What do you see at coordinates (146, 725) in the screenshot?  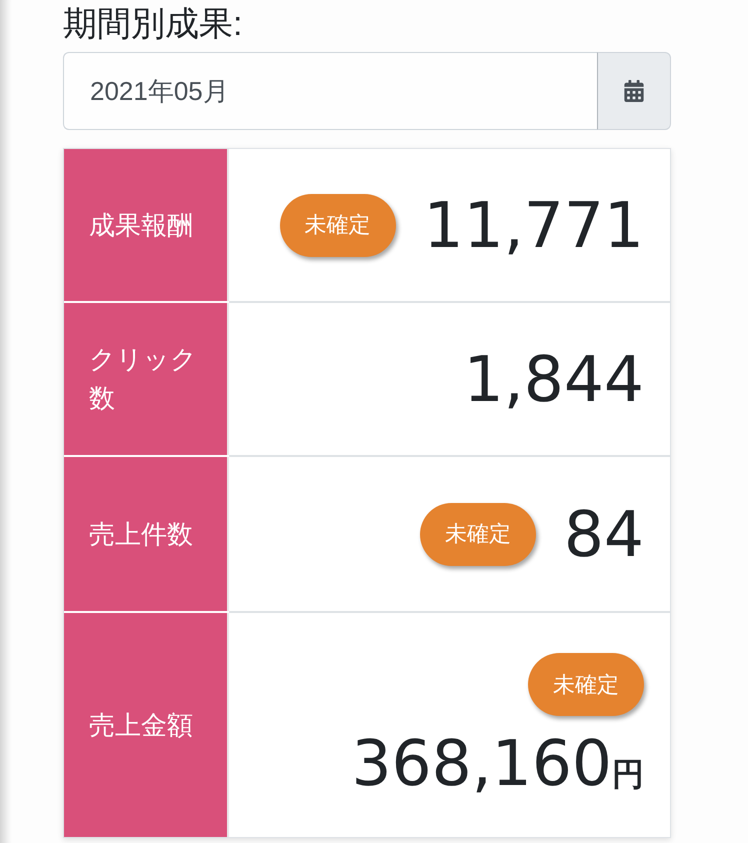 I see `metric-header-cell: 売上金額` at bounding box center [146, 725].